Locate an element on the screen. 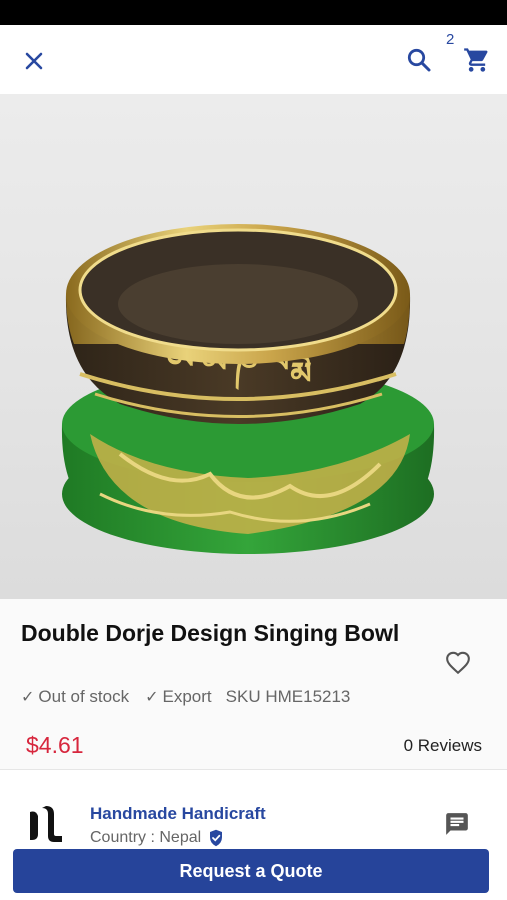  seller-card: Handmade Handicraft Country : Nepal is located at coordinates (253, 809).